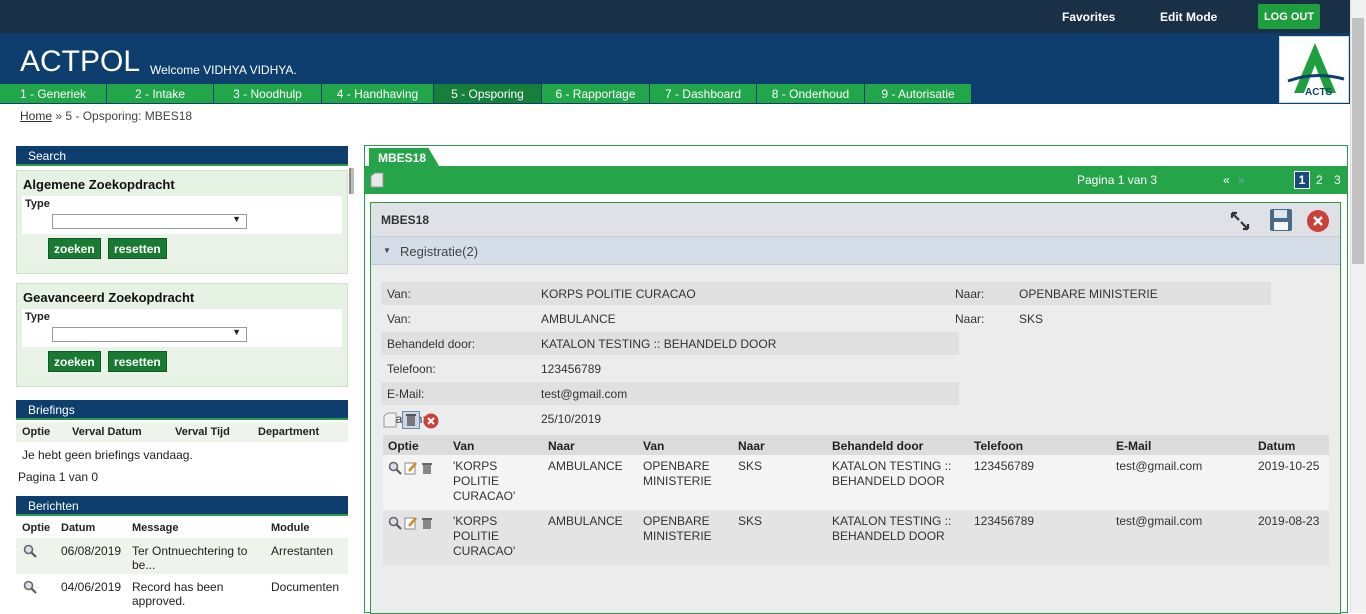 Image resolution: width=1366 pixels, height=614 pixels. I want to click on page-1-link: 1, so click(1302, 180).